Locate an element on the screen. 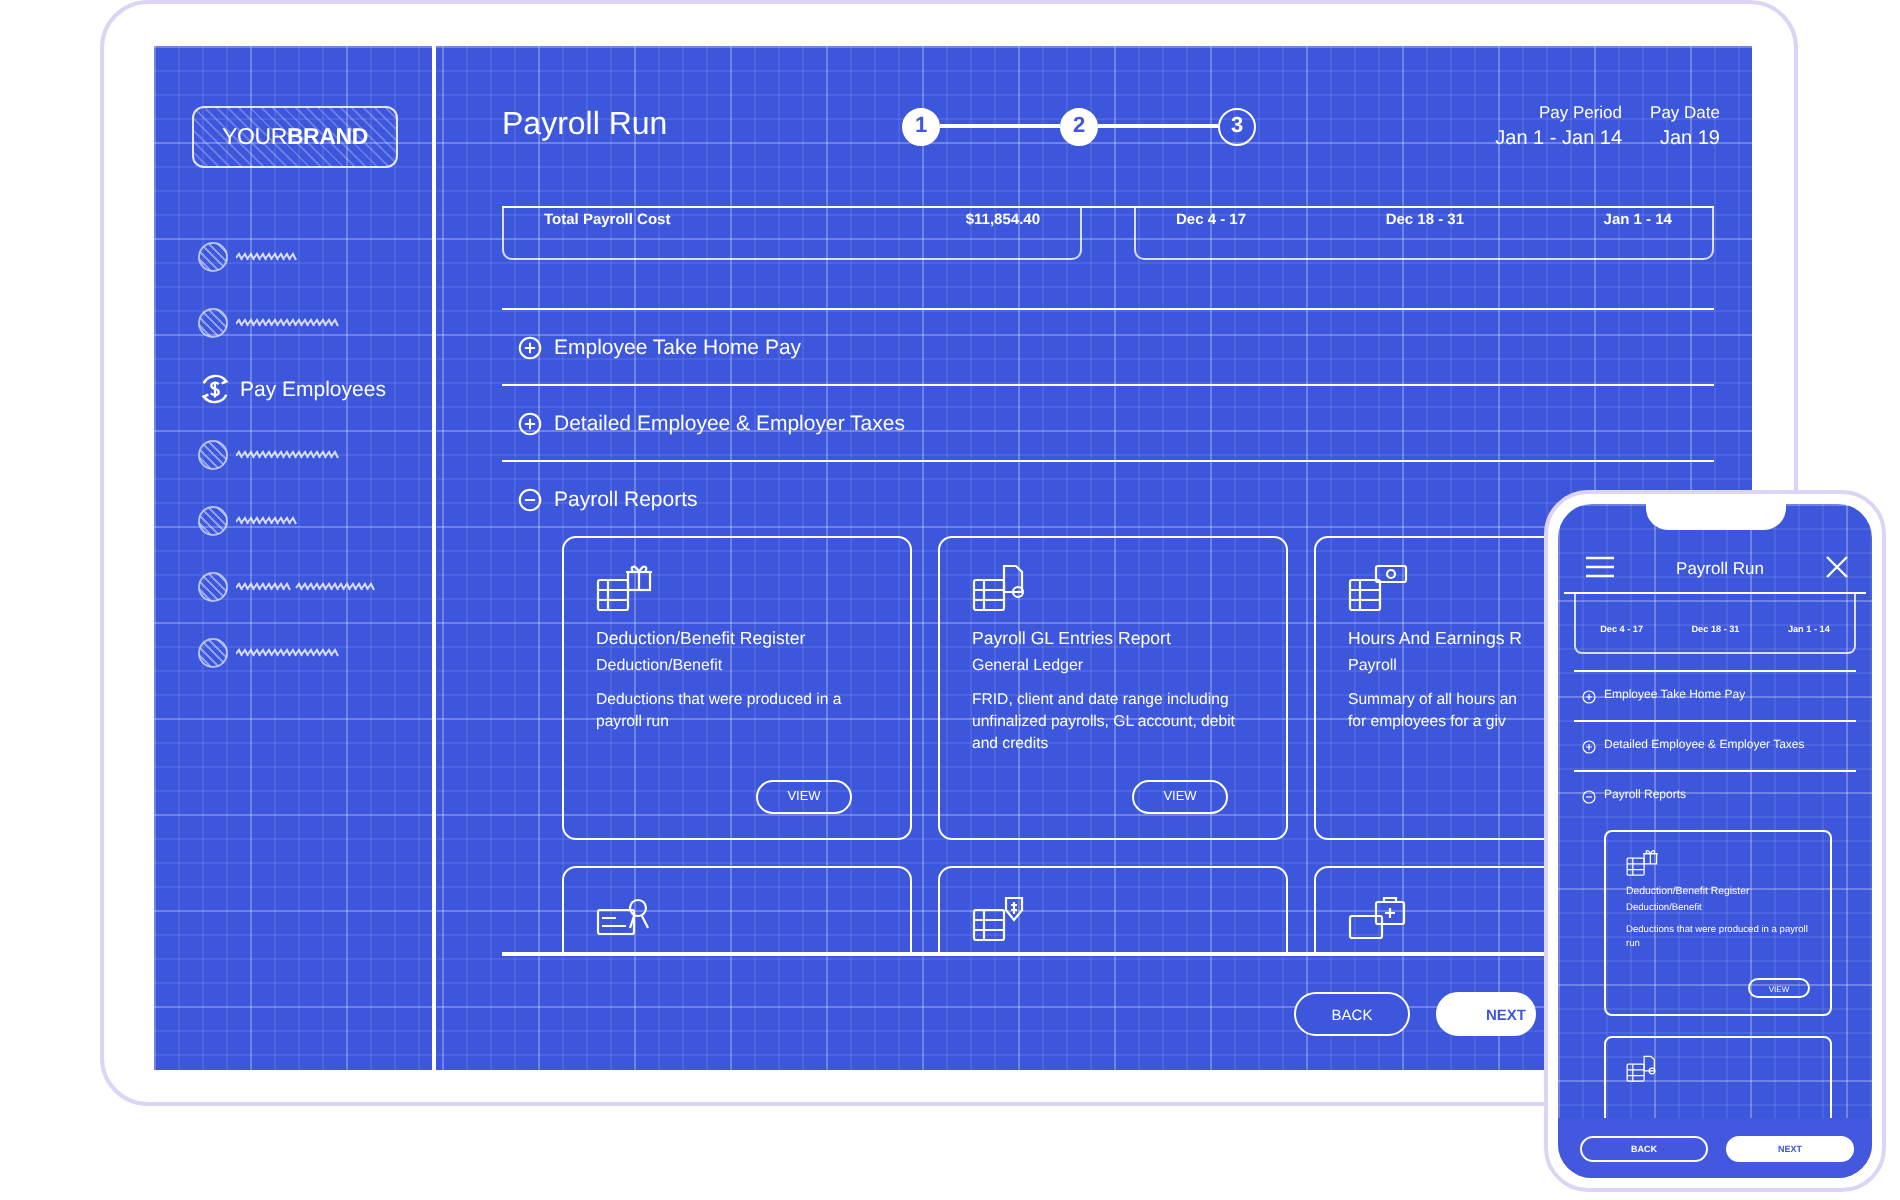  step-indicator: 1 is located at coordinates (921, 126).